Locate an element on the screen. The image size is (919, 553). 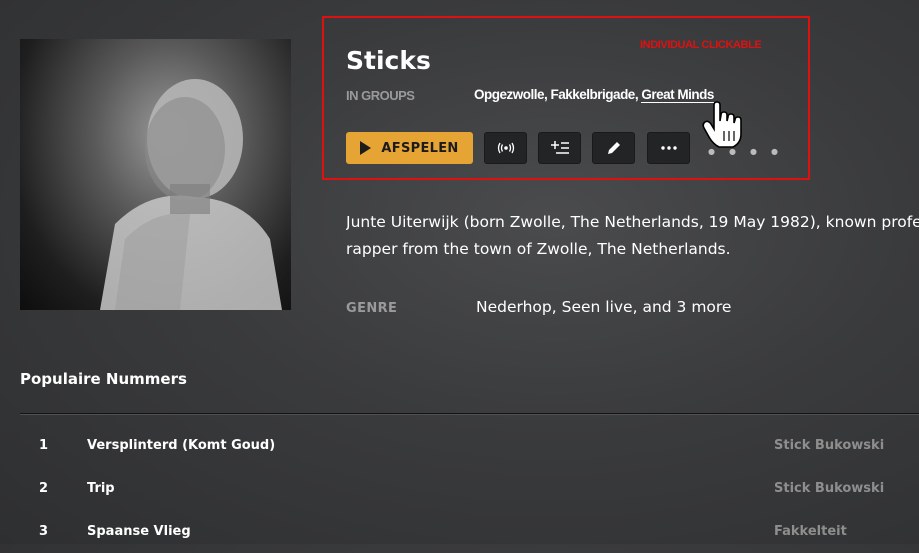
artist-name: Sticks is located at coordinates (388, 60).